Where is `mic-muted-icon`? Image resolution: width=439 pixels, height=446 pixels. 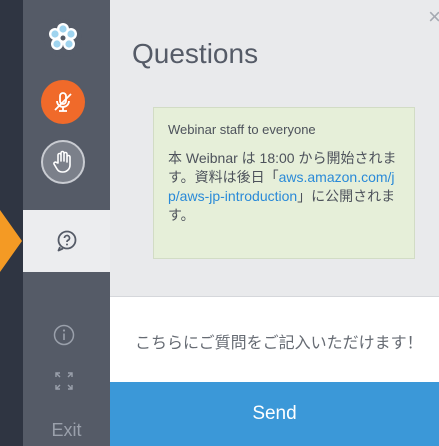
mic-muted-icon is located at coordinates (63, 102).